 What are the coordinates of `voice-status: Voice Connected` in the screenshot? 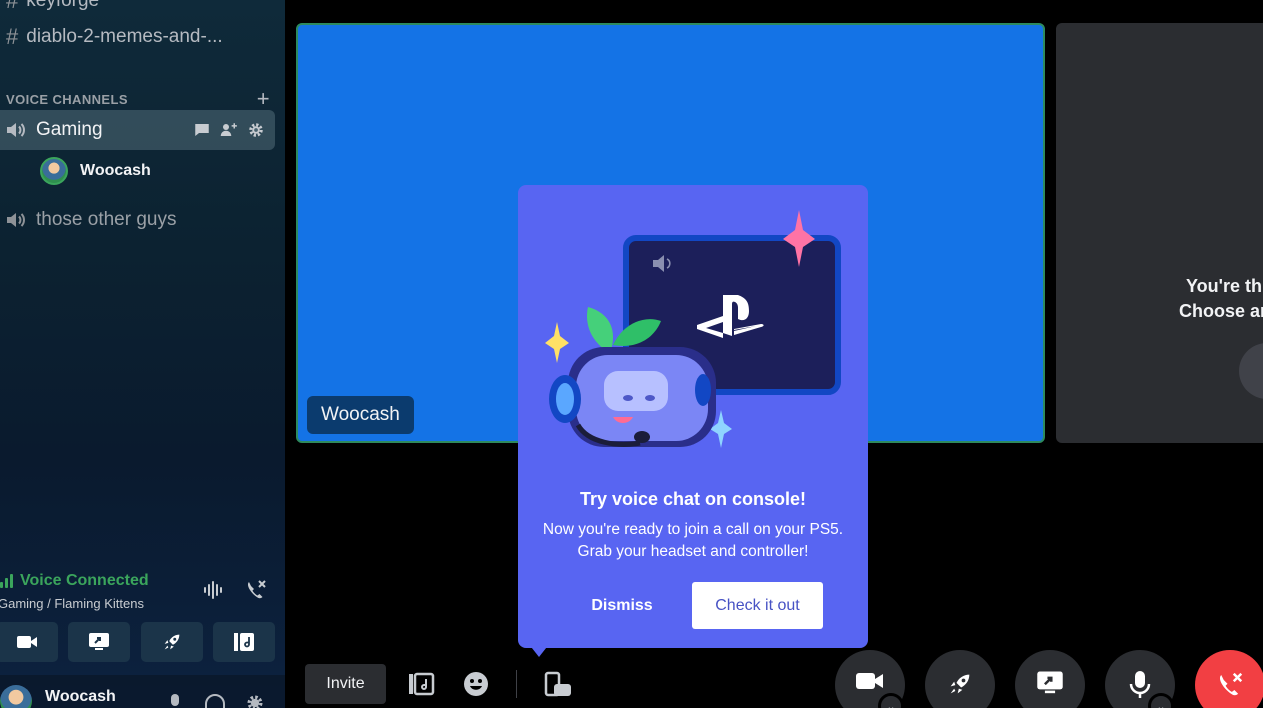 It's located at (84, 581).